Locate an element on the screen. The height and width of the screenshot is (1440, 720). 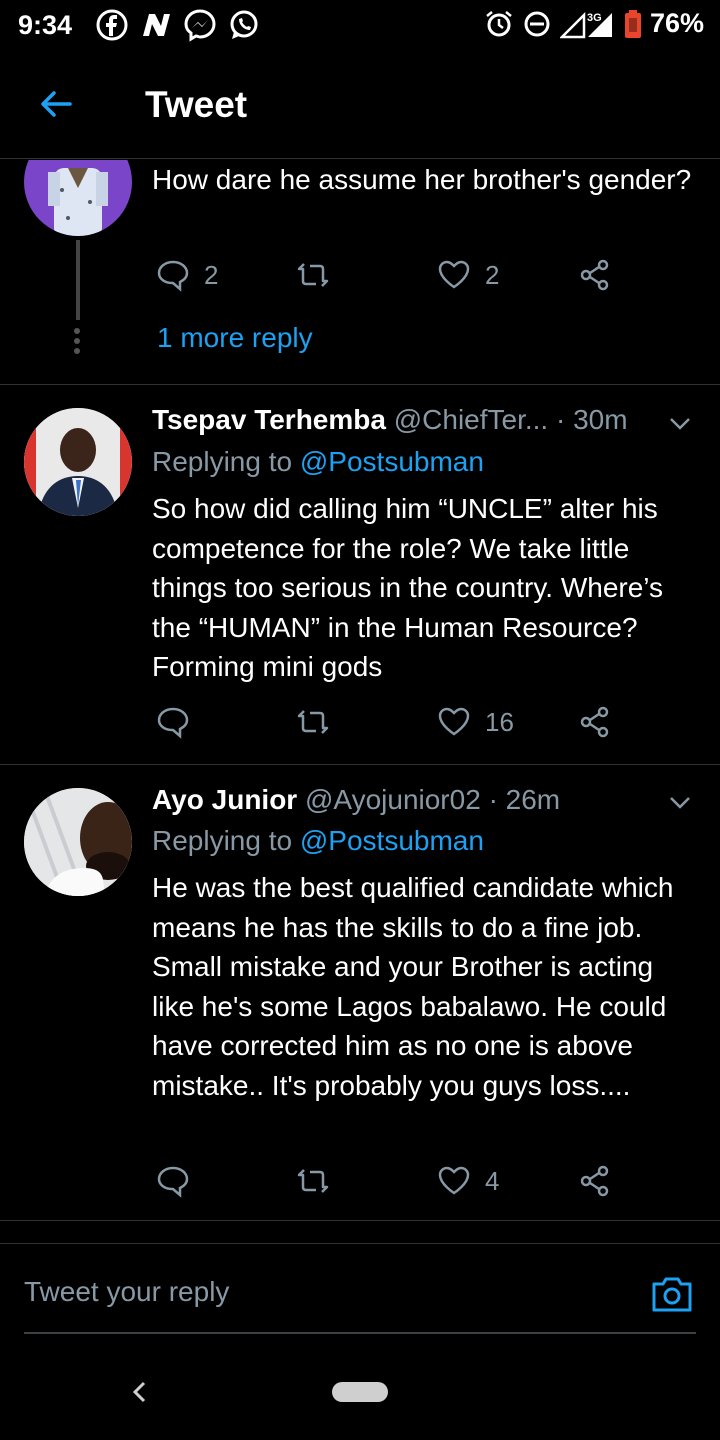
svg-text: 3G is located at coordinates (594, 18).